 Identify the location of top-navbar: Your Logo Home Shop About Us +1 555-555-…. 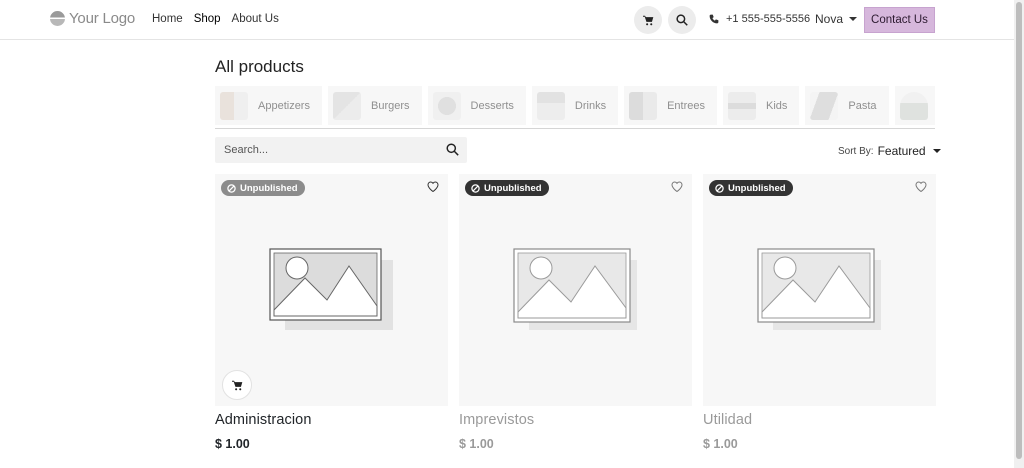
(507, 20).